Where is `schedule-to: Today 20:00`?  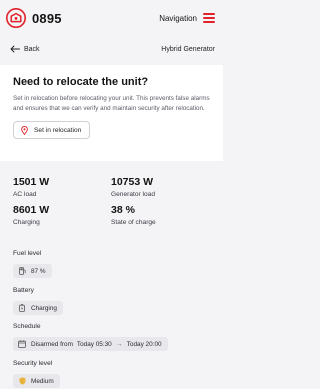 schedule-to: Today 20:00 is located at coordinates (144, 344).